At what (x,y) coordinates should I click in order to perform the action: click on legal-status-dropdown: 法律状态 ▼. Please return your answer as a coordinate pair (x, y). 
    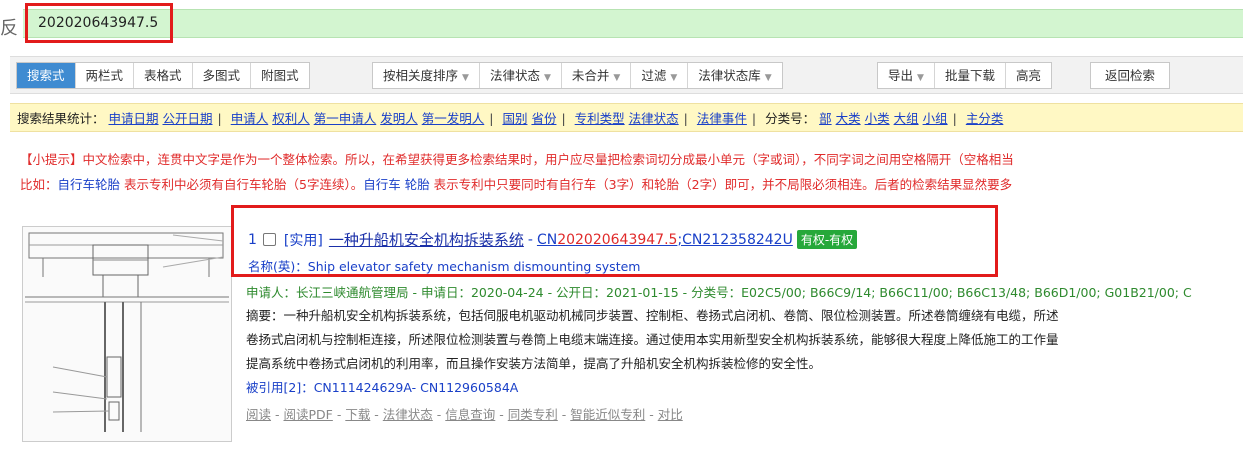
    Looking at the image, I should click on (520, 75).